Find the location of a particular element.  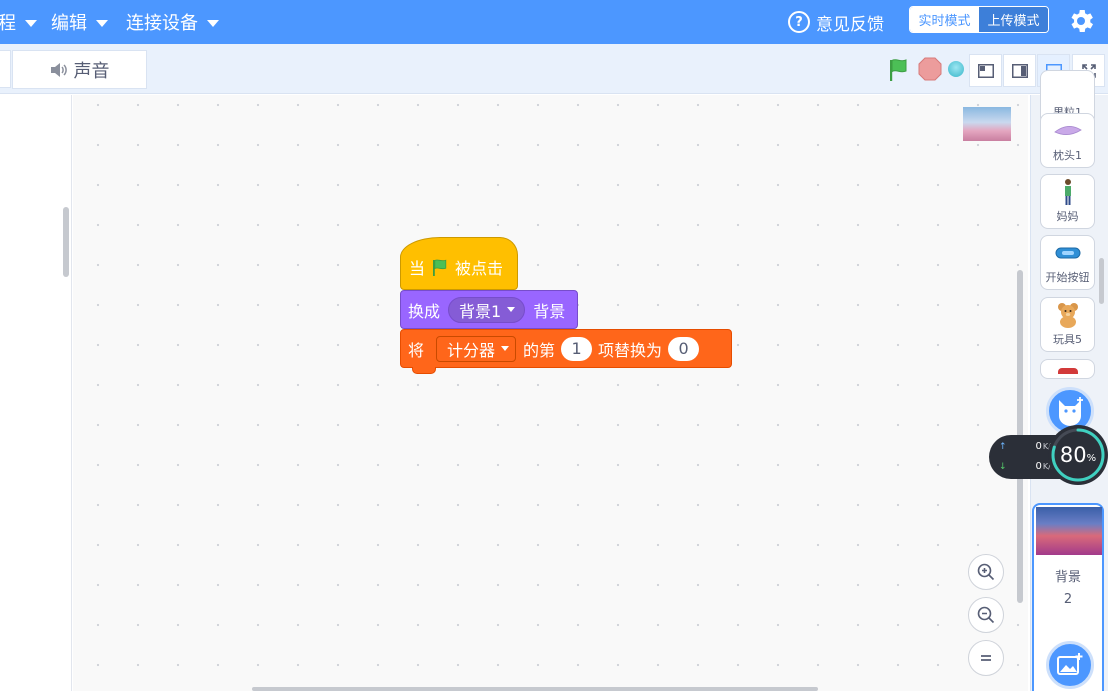

speaker-icon is located at coordinates (58, 69).